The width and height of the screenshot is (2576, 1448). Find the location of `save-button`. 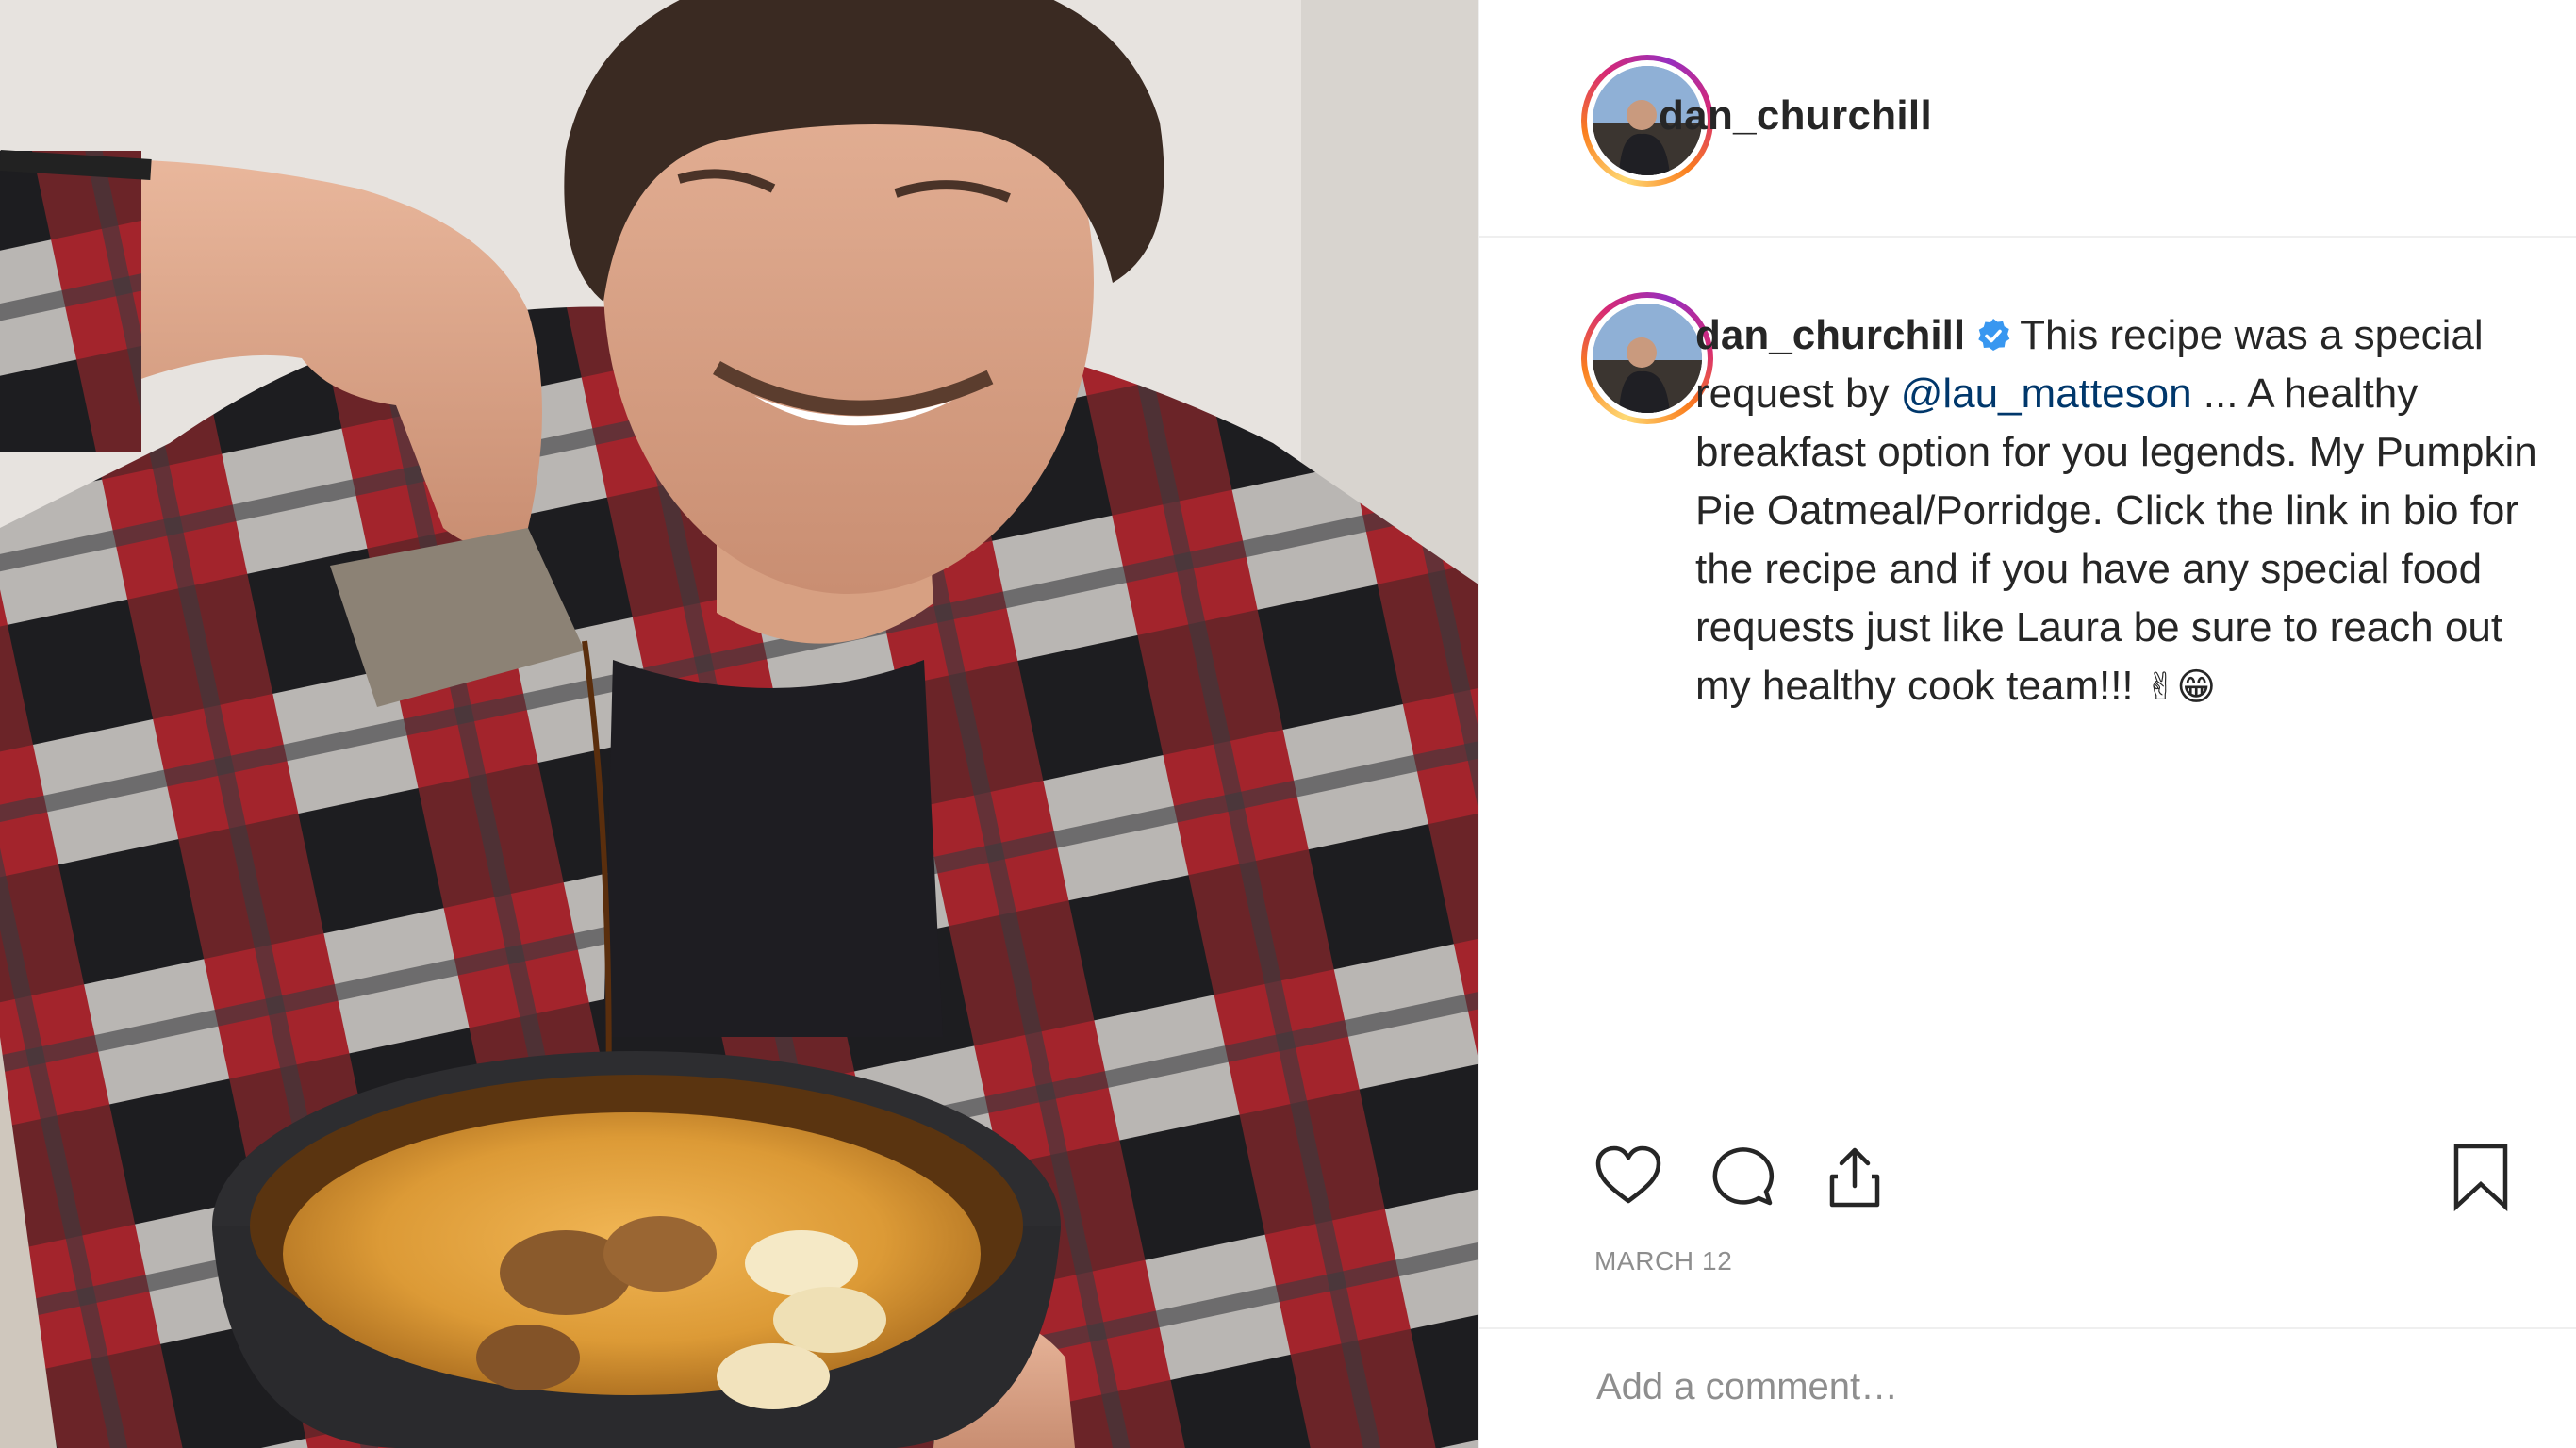

save-button is located at coordinates (2480, 1176).